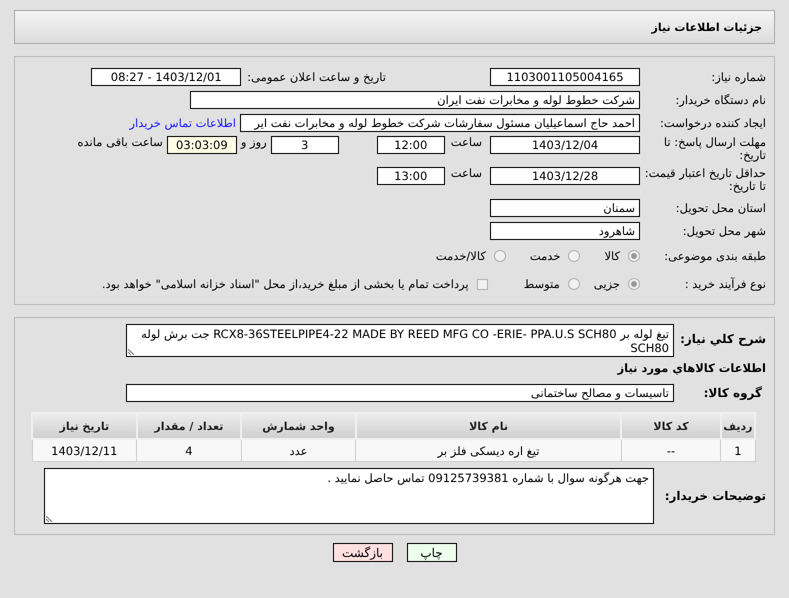 The width and height of the screenshot is (789, 598). I want to click on table-cell: 1, so click(737, 450).